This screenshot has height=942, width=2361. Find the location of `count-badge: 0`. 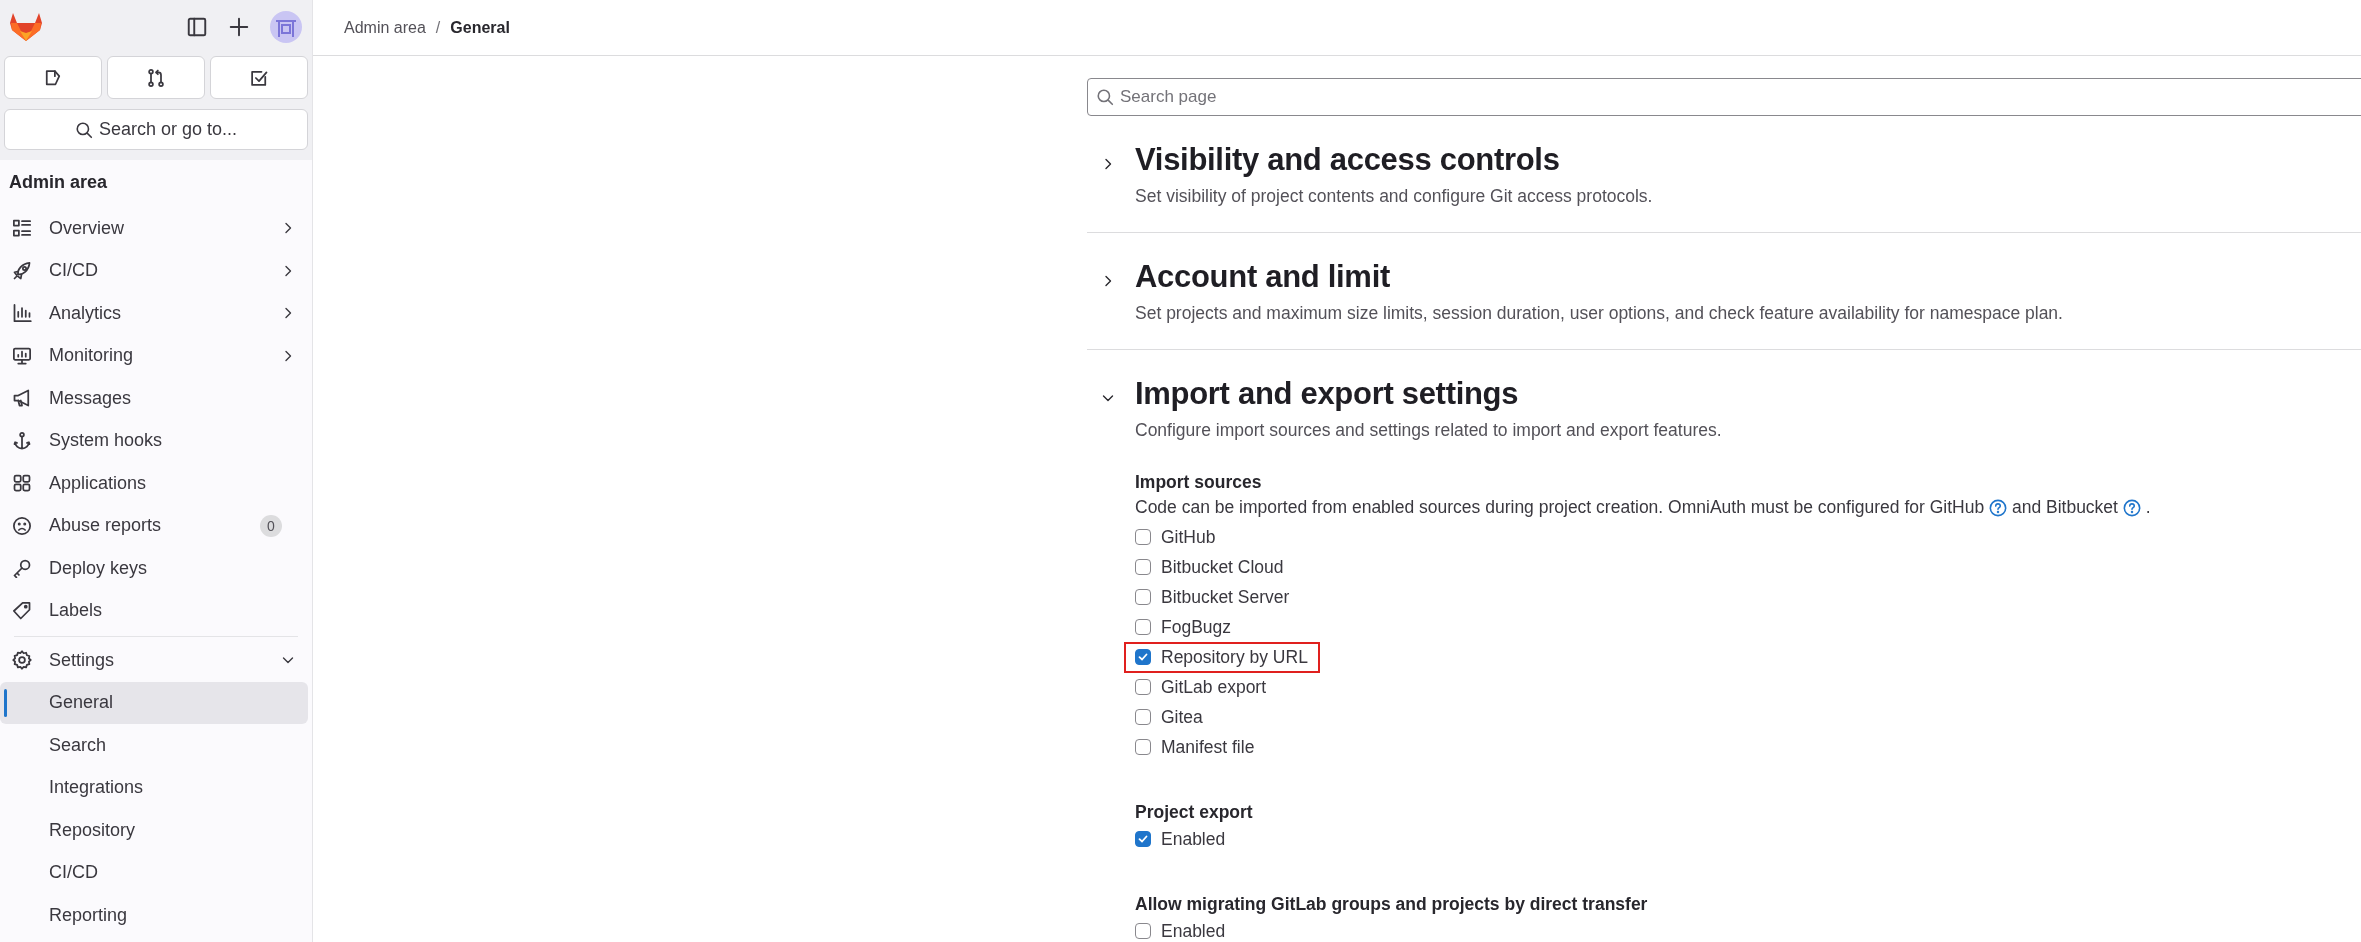

count-badge: 0 is located at coordinates (271, 525).